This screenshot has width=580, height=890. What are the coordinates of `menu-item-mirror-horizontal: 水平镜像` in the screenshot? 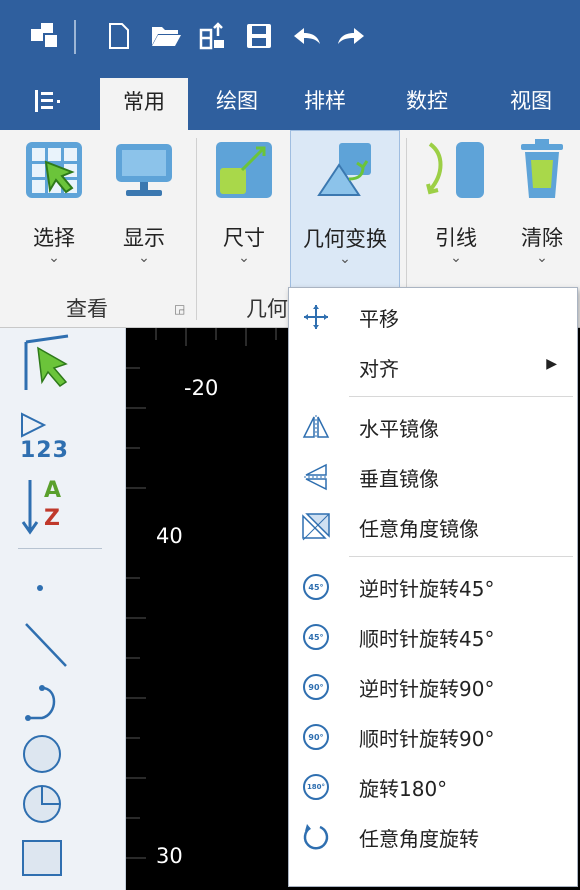 It's located at (433, 427).